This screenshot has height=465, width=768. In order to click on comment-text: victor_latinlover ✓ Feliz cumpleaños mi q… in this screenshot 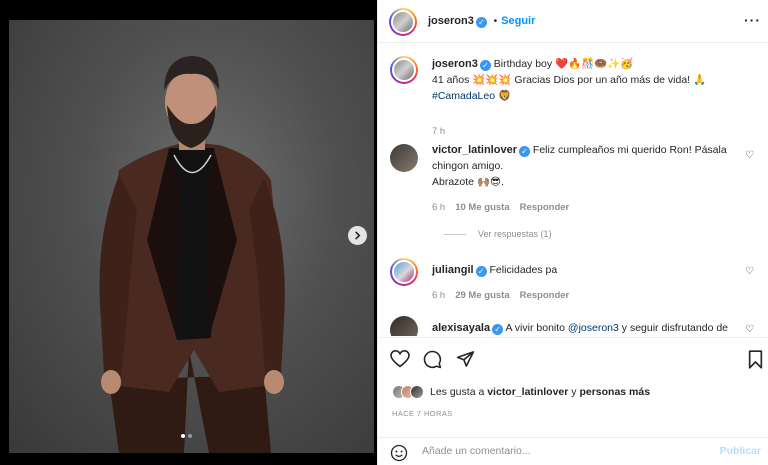, I will do `click(587, 166)`.